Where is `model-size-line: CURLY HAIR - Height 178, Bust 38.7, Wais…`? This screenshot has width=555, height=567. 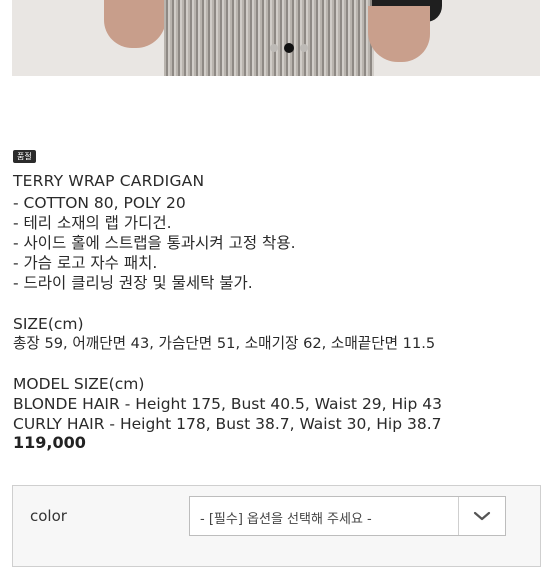 model-size-line: CURLY HAIR - Height 178, Bust 38.7, Wais… is located at coordinates (227, 424).